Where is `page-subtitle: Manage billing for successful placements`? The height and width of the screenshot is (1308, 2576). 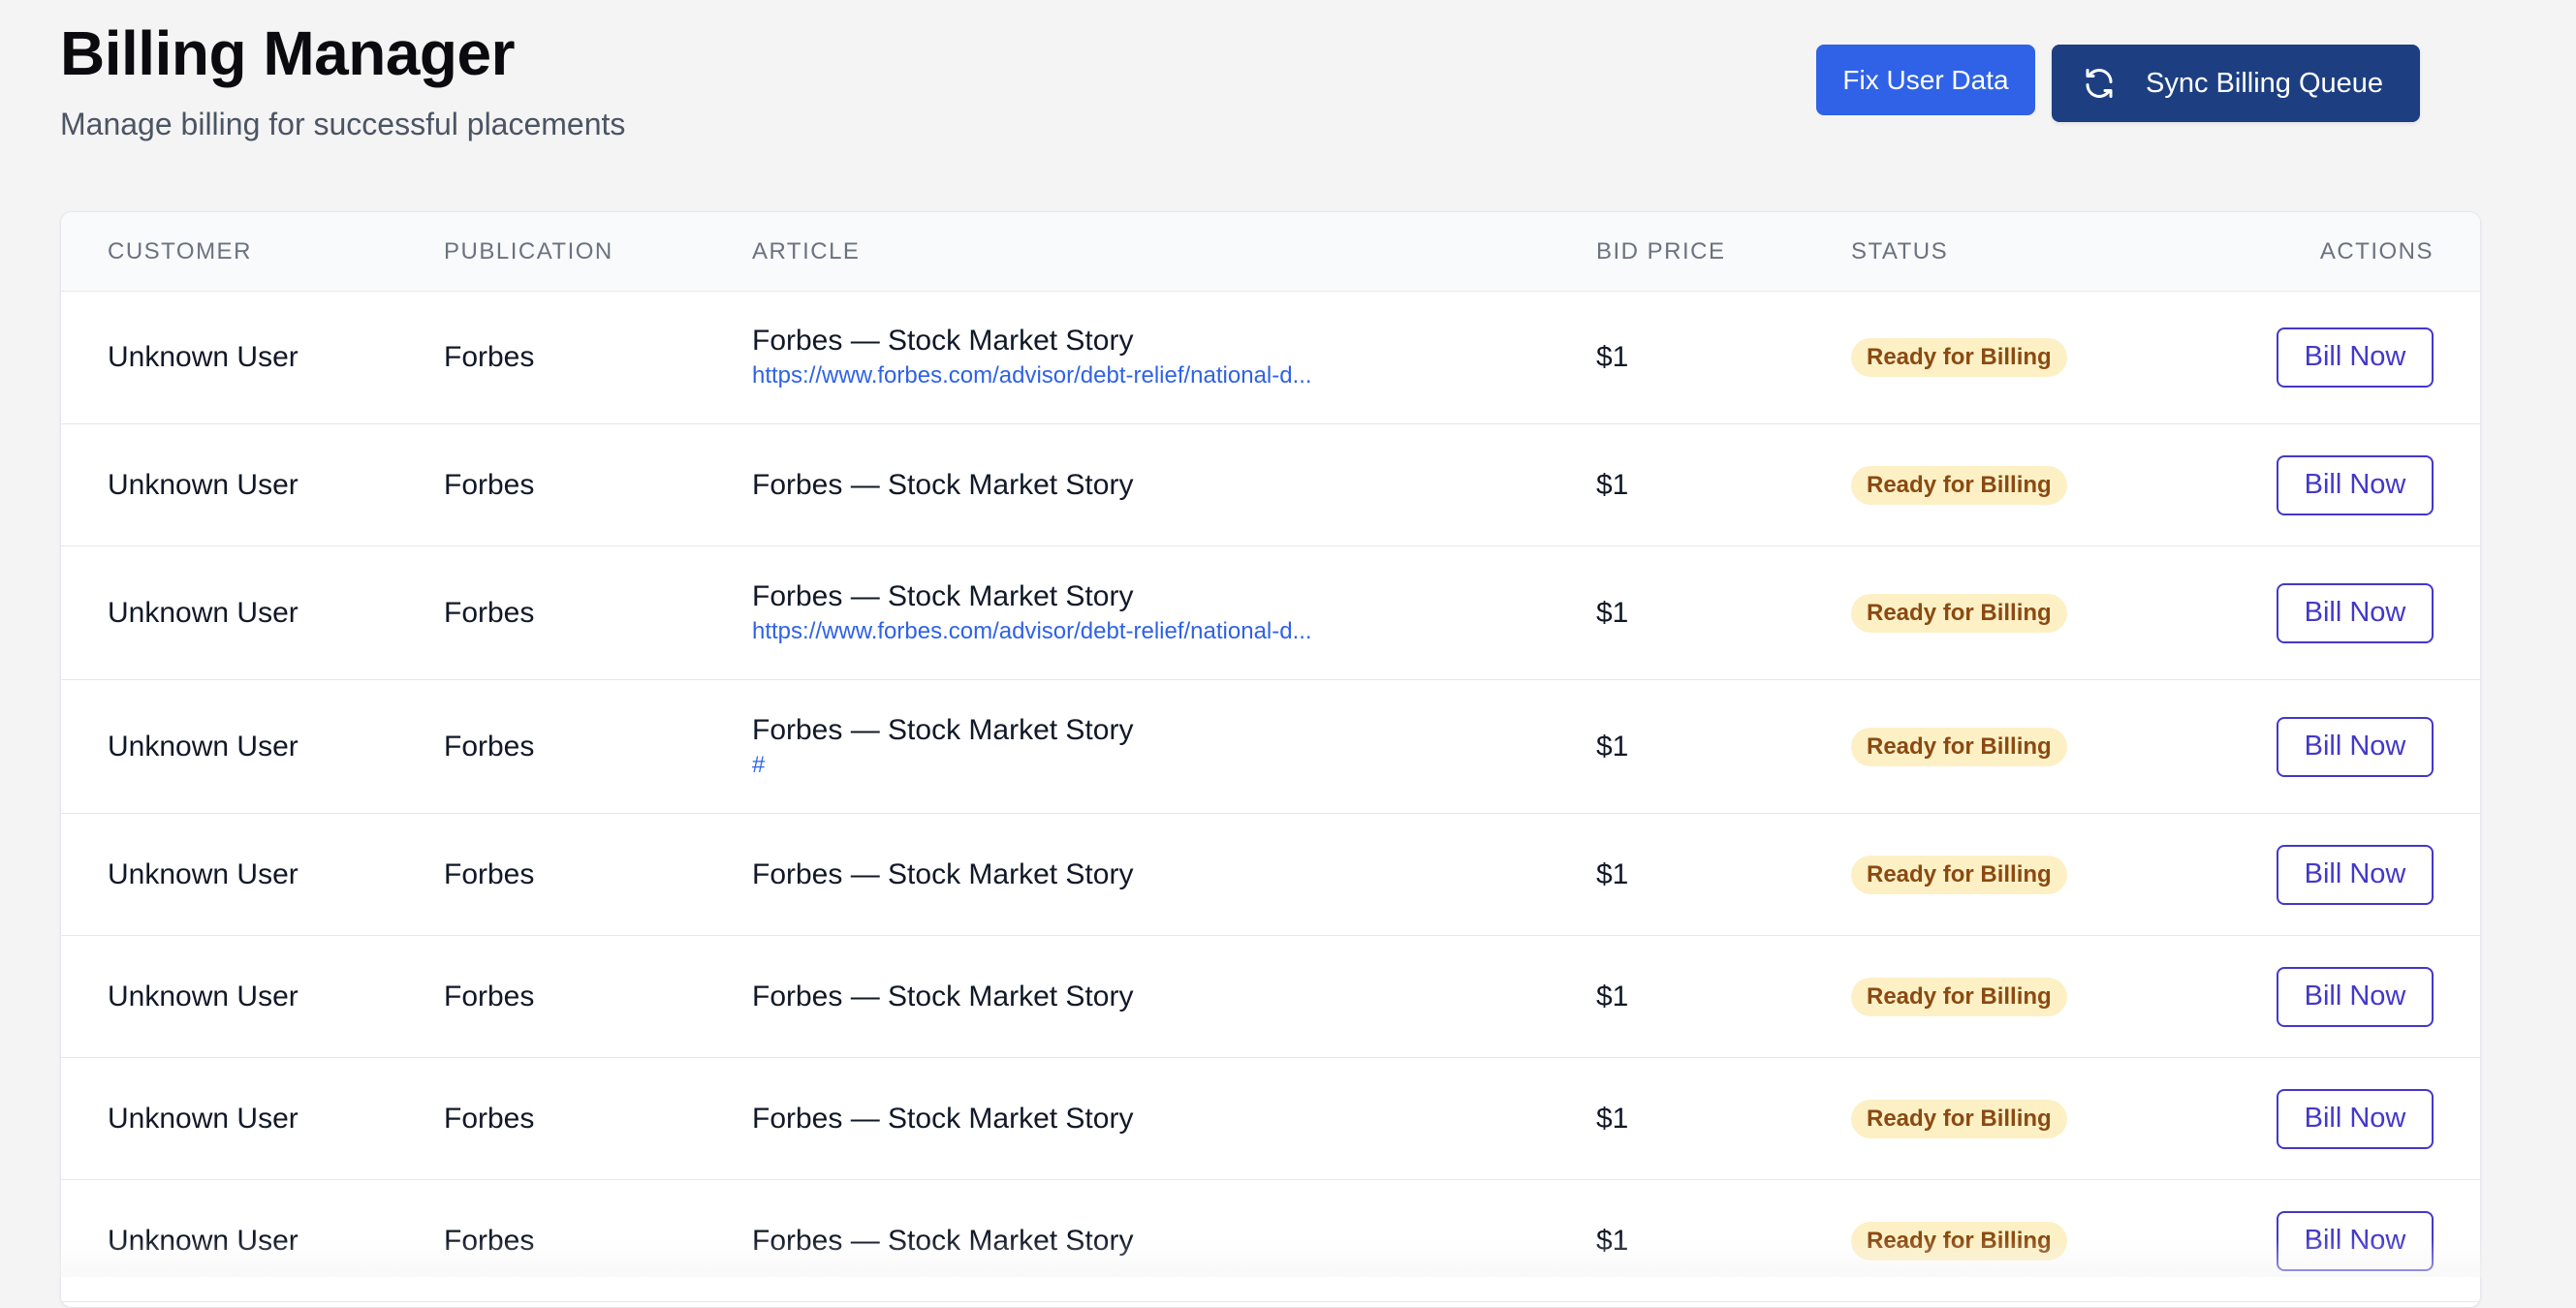 page-subtitle: Manage billing for successful placements is located at coordinates (343, 124).